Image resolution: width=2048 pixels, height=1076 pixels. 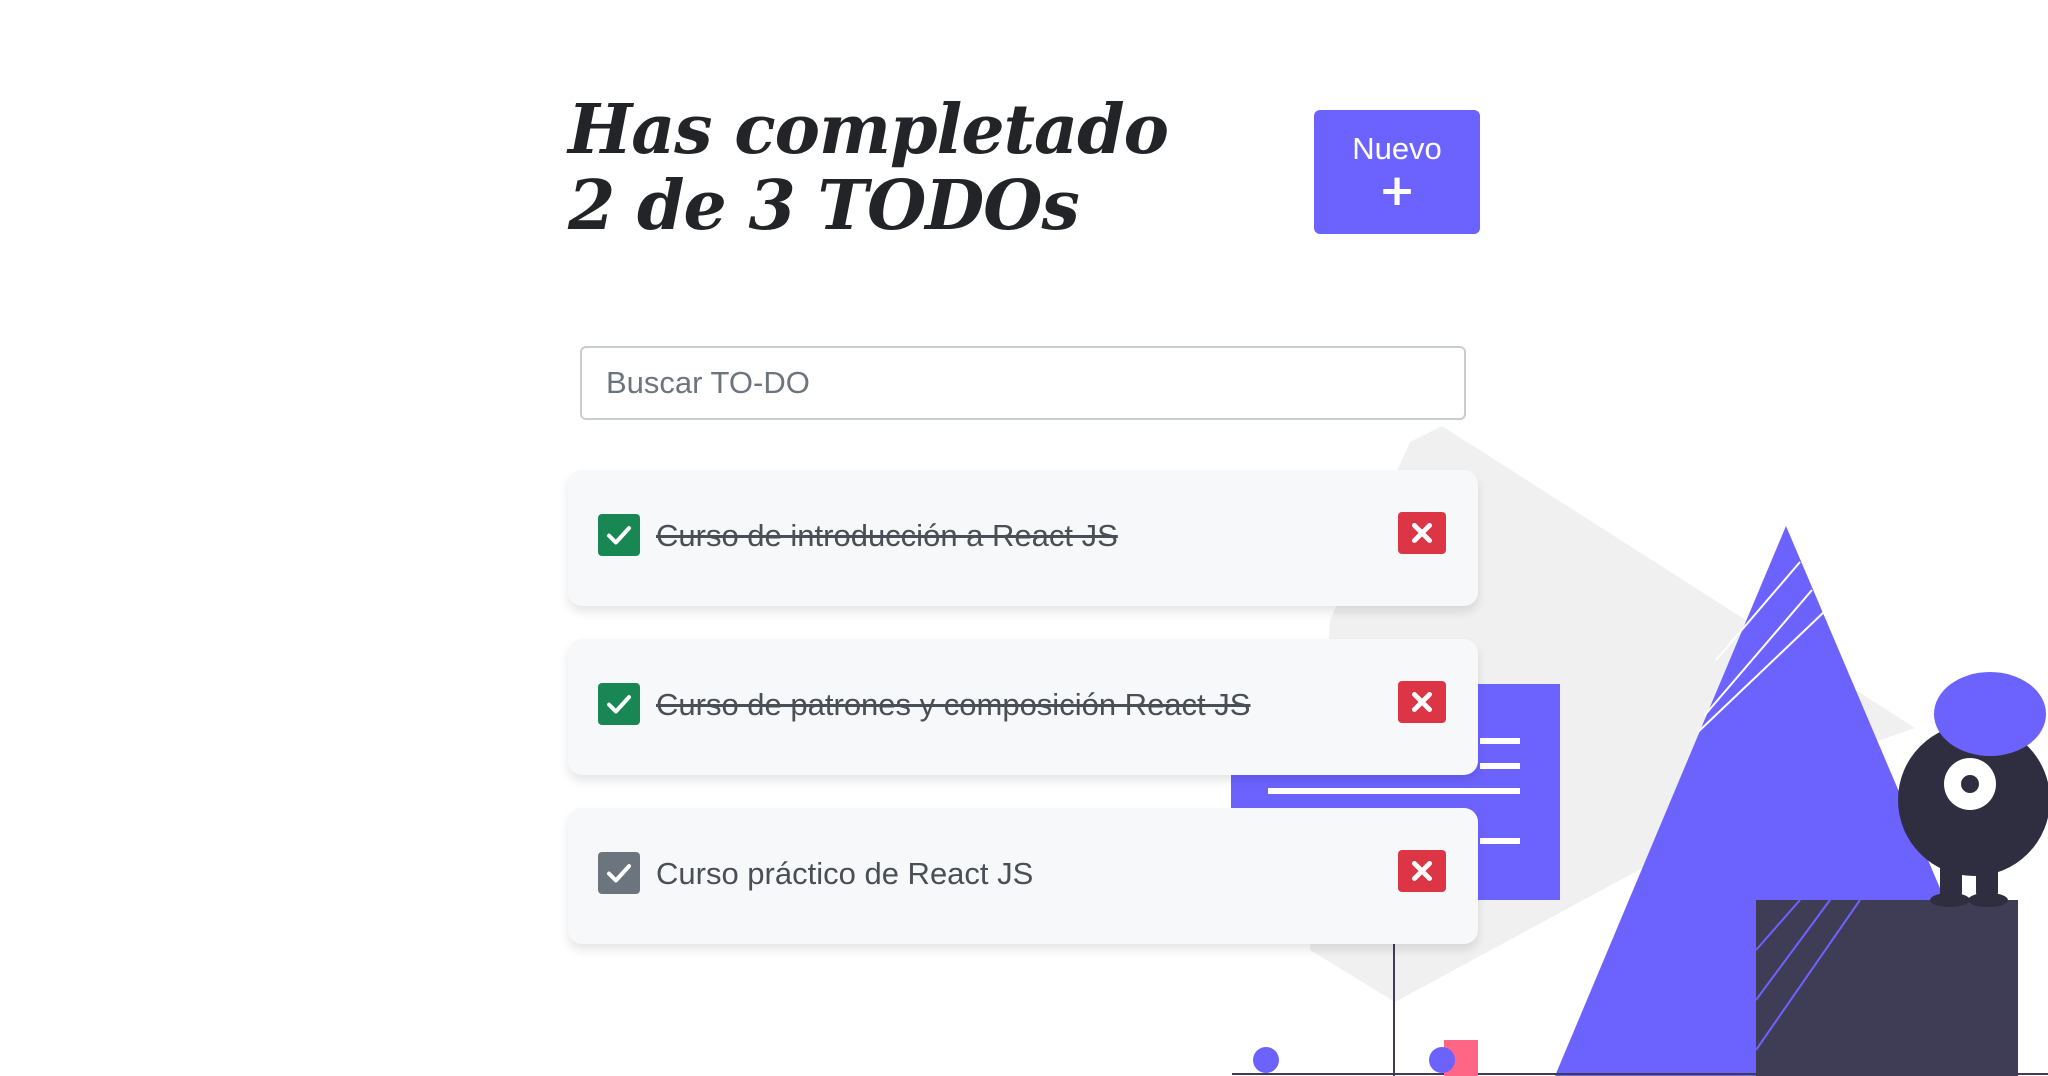 I want to click on todo-item: Curso práctico de React JS, so click(x=1023, y=876).